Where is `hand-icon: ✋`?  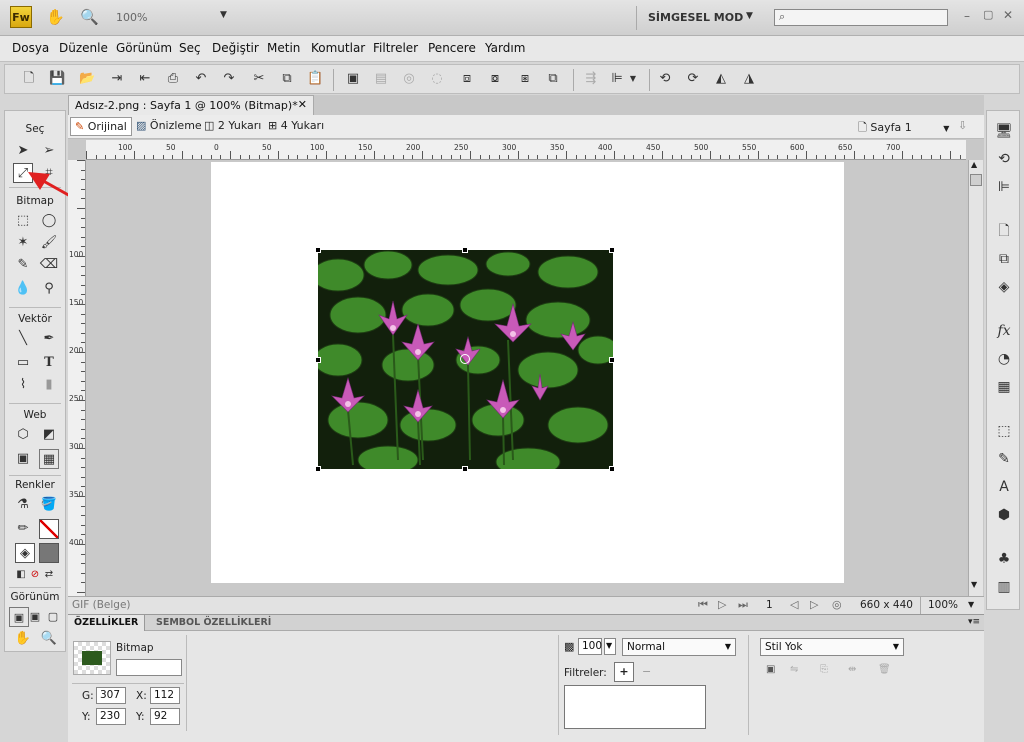
hand-icon: ✋ is located at coordinates (55, 17).